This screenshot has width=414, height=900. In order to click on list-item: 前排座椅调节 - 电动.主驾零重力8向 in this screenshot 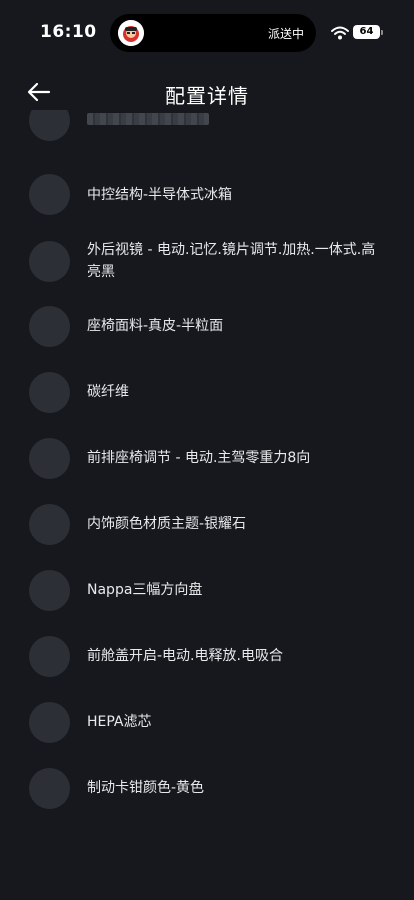, I will do `click(207, 458)`.